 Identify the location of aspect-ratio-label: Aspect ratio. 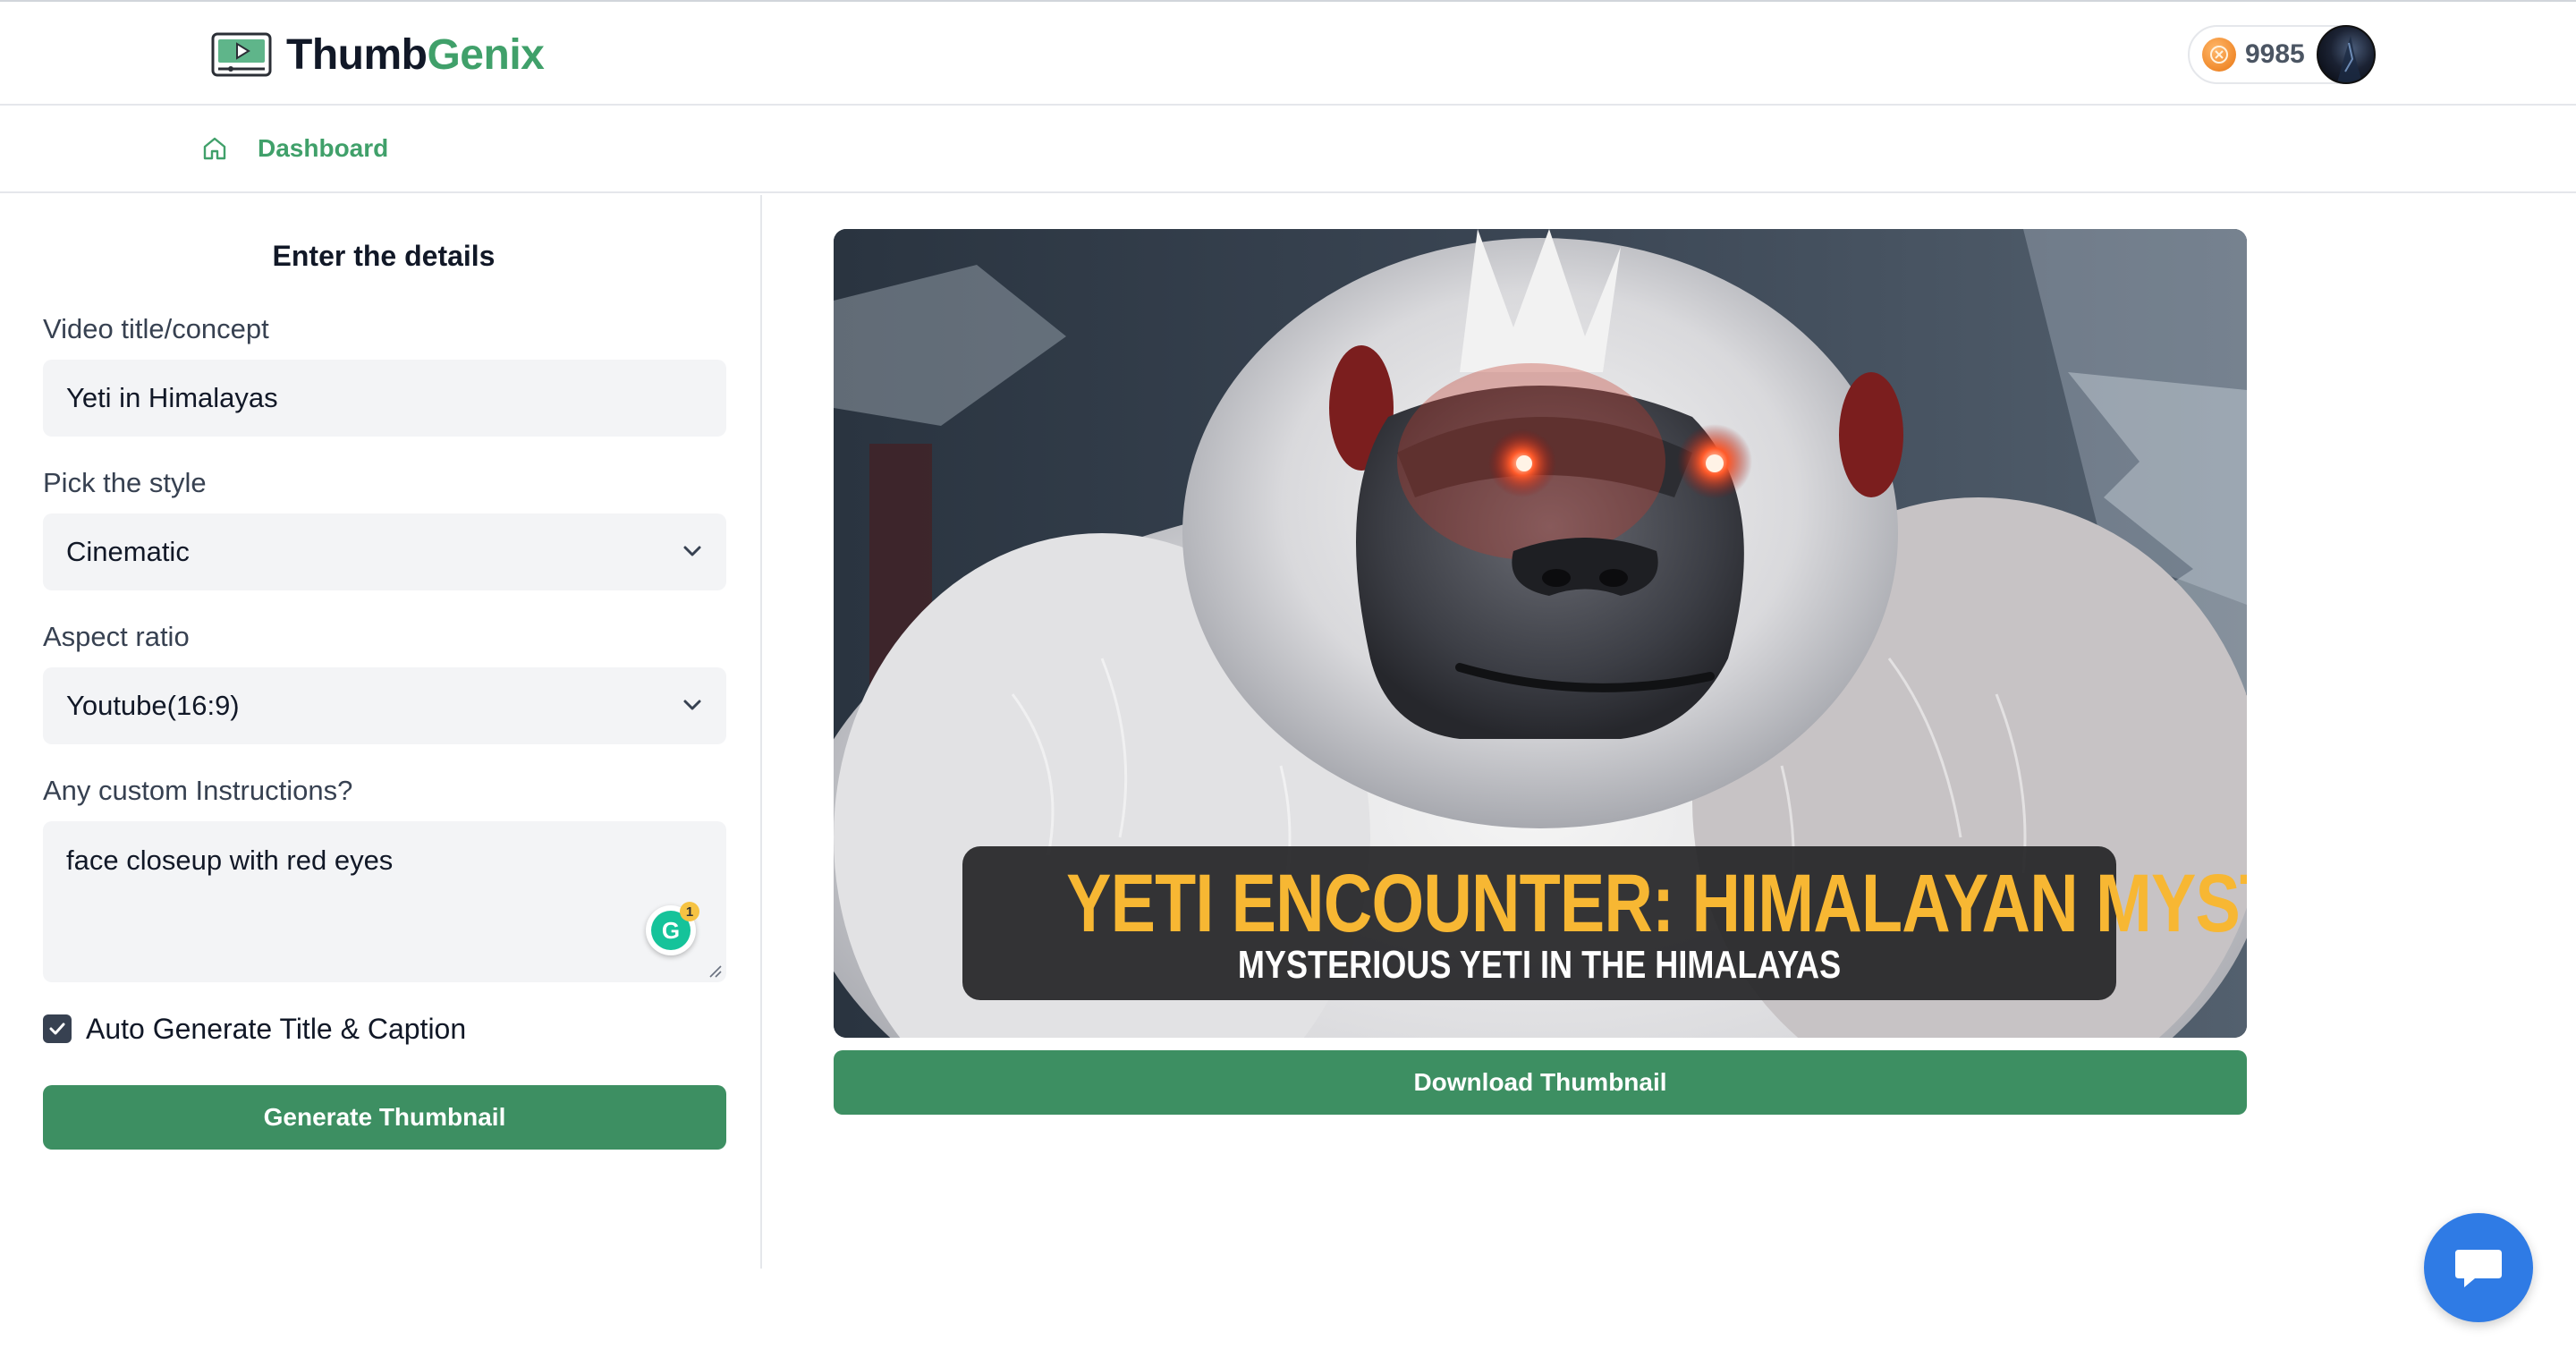
(116, 636).